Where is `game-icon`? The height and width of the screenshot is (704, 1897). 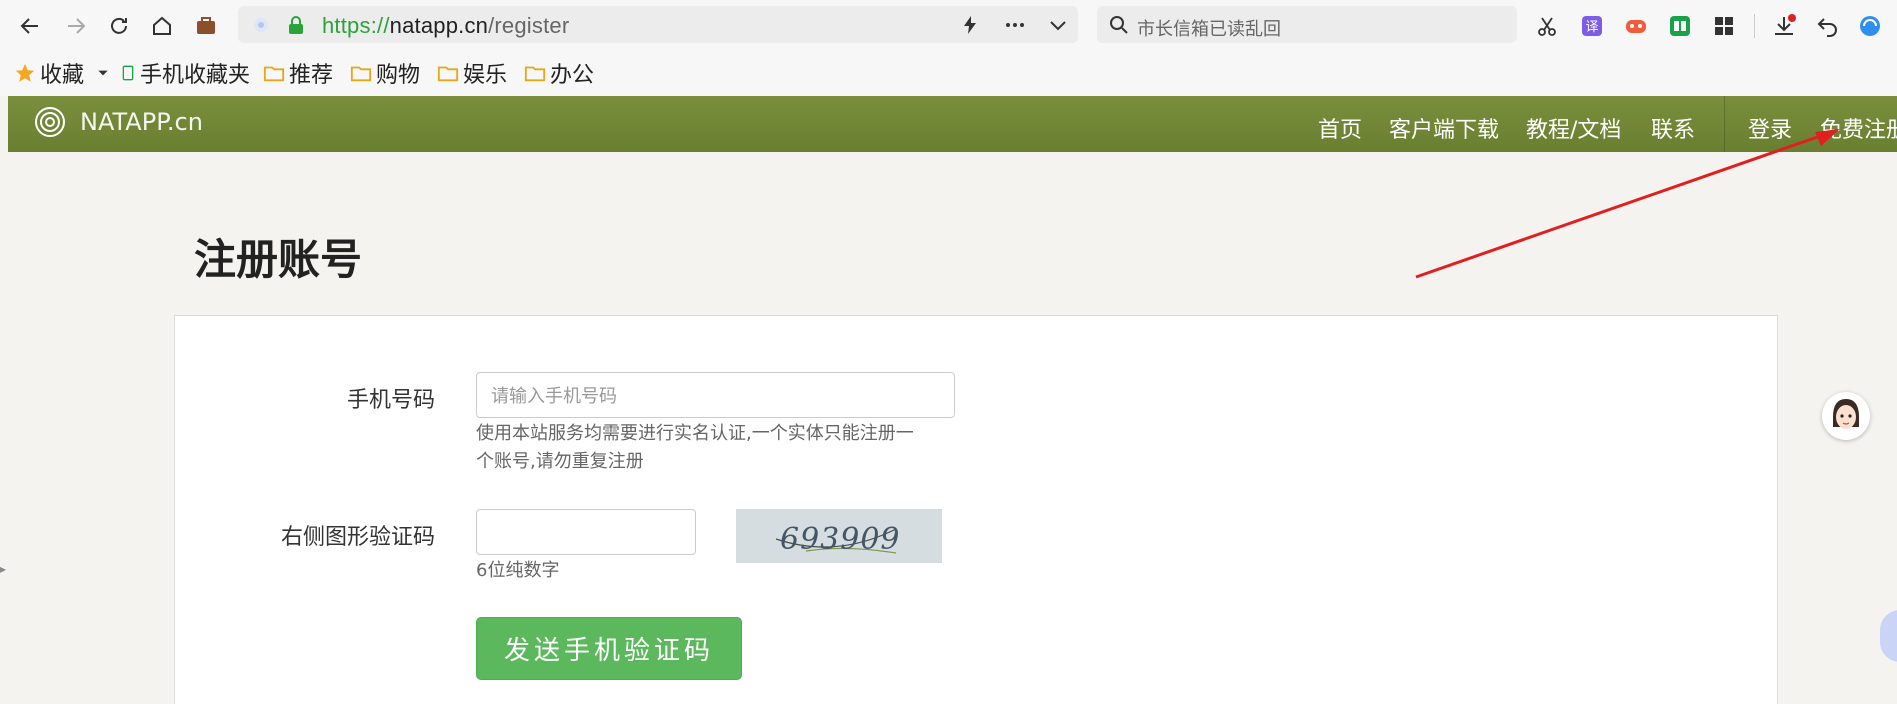 game-icon is located at coordinates (1636, 26).